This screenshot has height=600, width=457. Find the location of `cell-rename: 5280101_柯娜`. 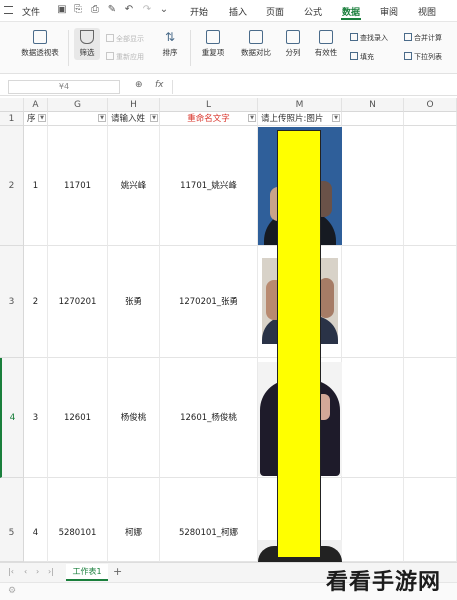

cell-rename: 5280101_柯娜 is located at coordinates (209, 520).